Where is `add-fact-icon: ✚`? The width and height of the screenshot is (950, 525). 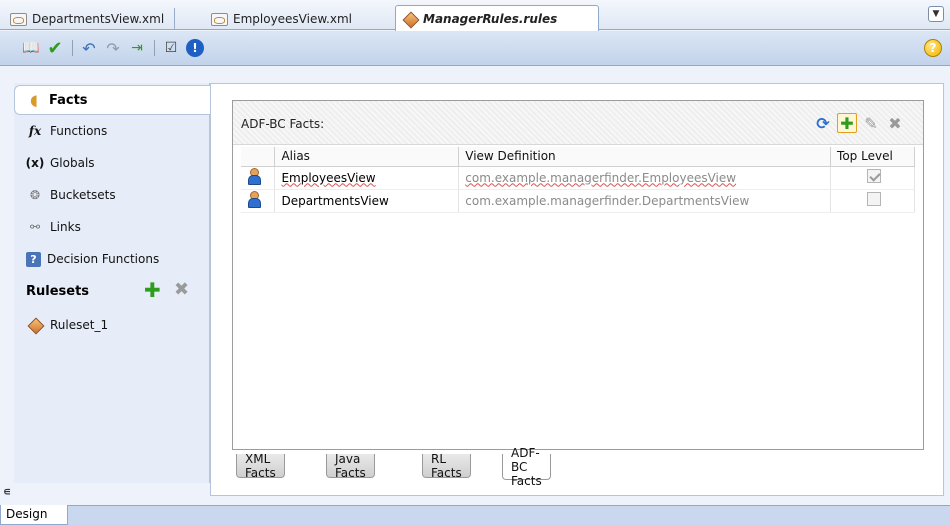 add-fact-icon: ✚ is located at coordinates (847, 123).